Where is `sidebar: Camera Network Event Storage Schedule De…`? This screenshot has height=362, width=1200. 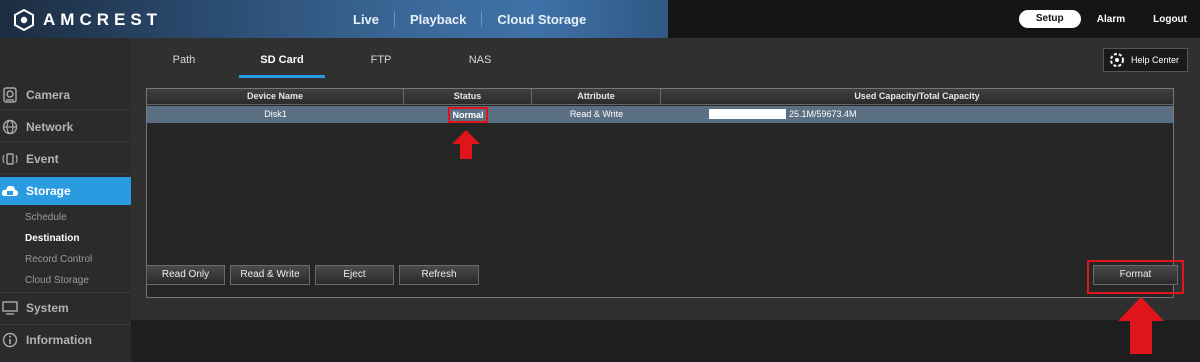 sidebar: Camera Network Event Storage Schedule De… is located at coordinates (69, 200).